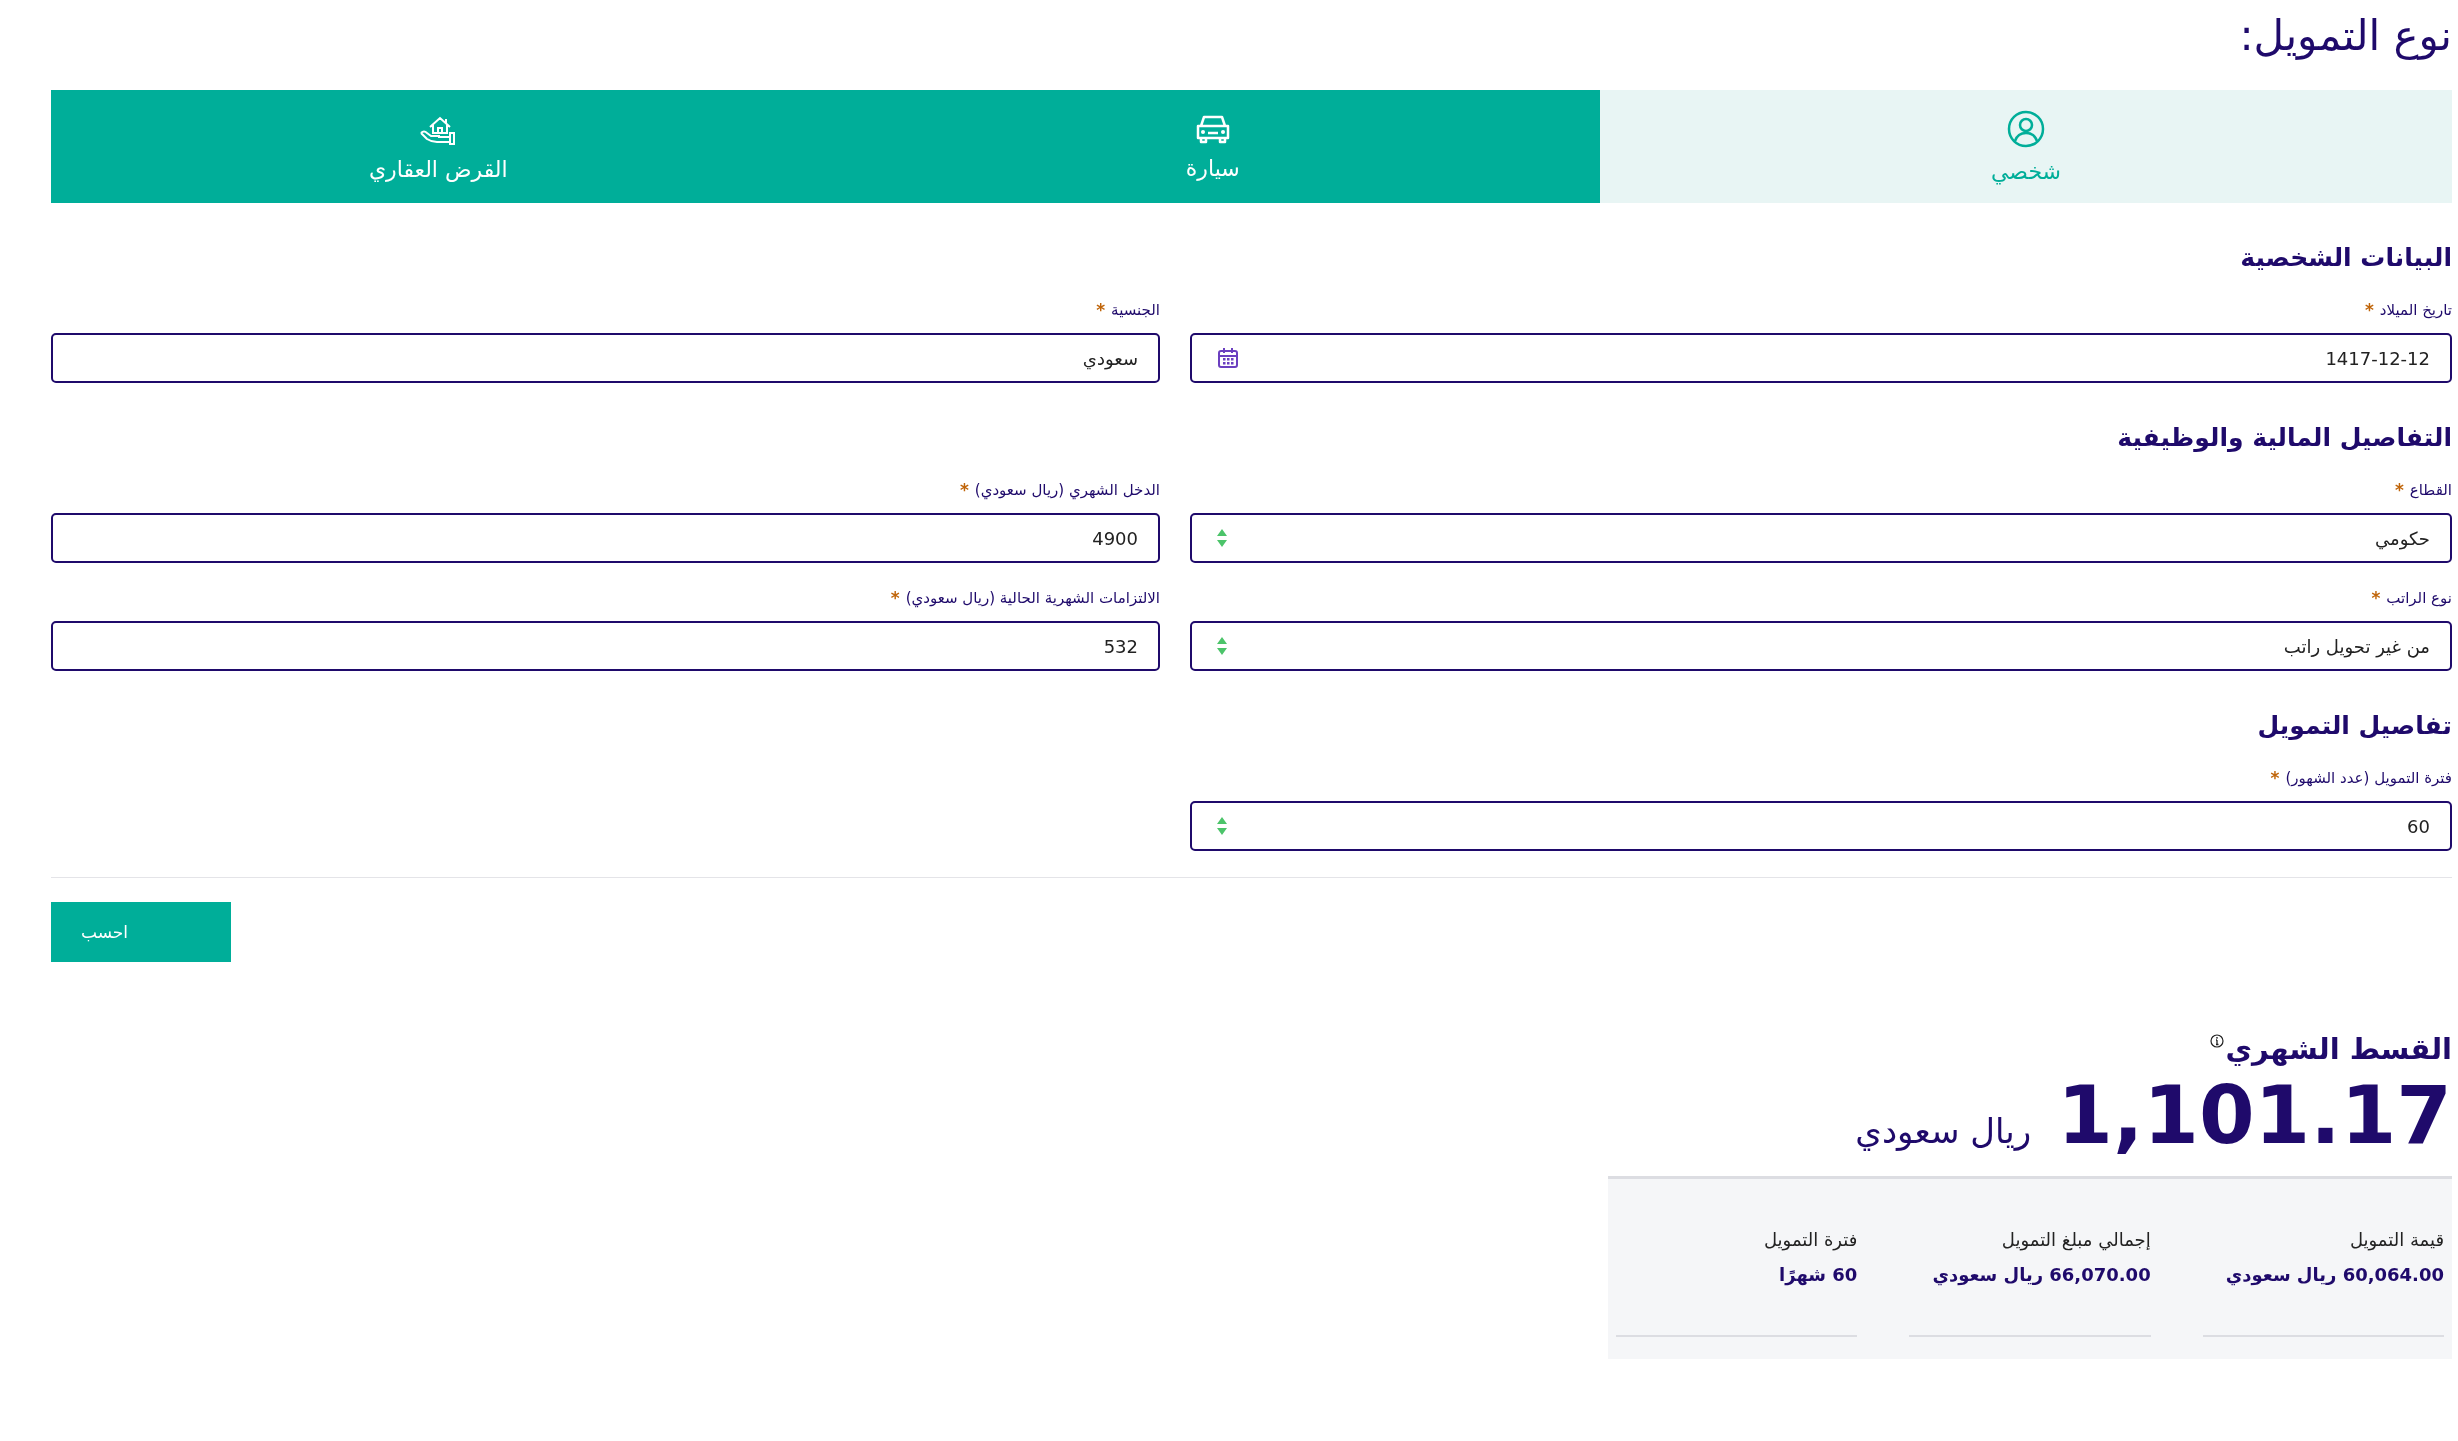 This screenshot has width=2458, height=1441. What do you see at coordinates (2338, 1049) in the screenshot?
I see `result-title: القسط الشهري` at bounding box center [2338, 1049].